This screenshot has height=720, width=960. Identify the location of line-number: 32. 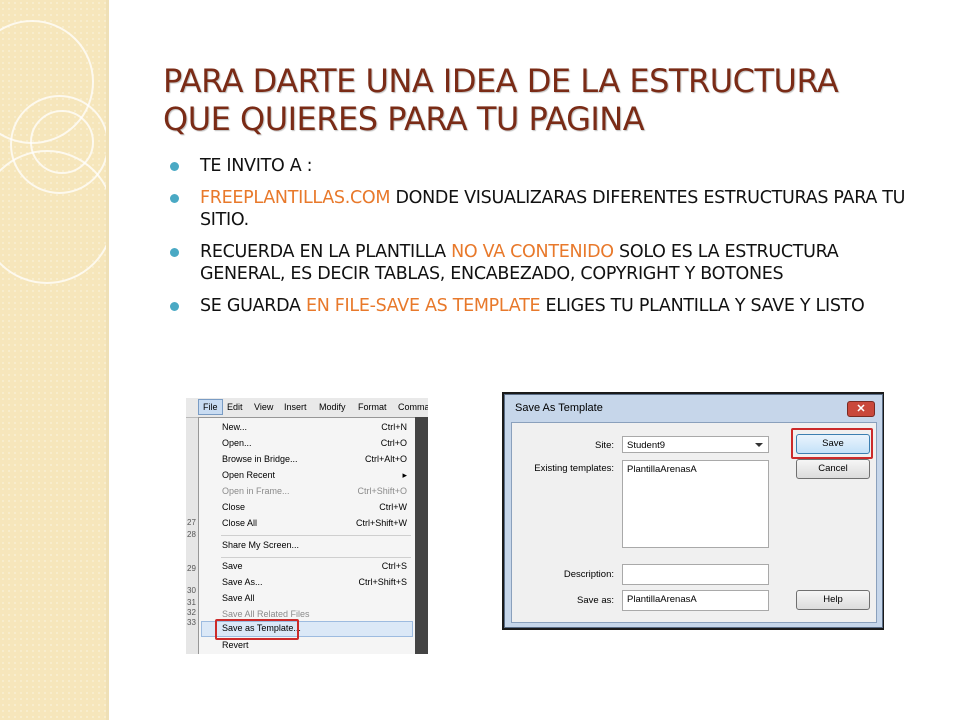
(191, 612).